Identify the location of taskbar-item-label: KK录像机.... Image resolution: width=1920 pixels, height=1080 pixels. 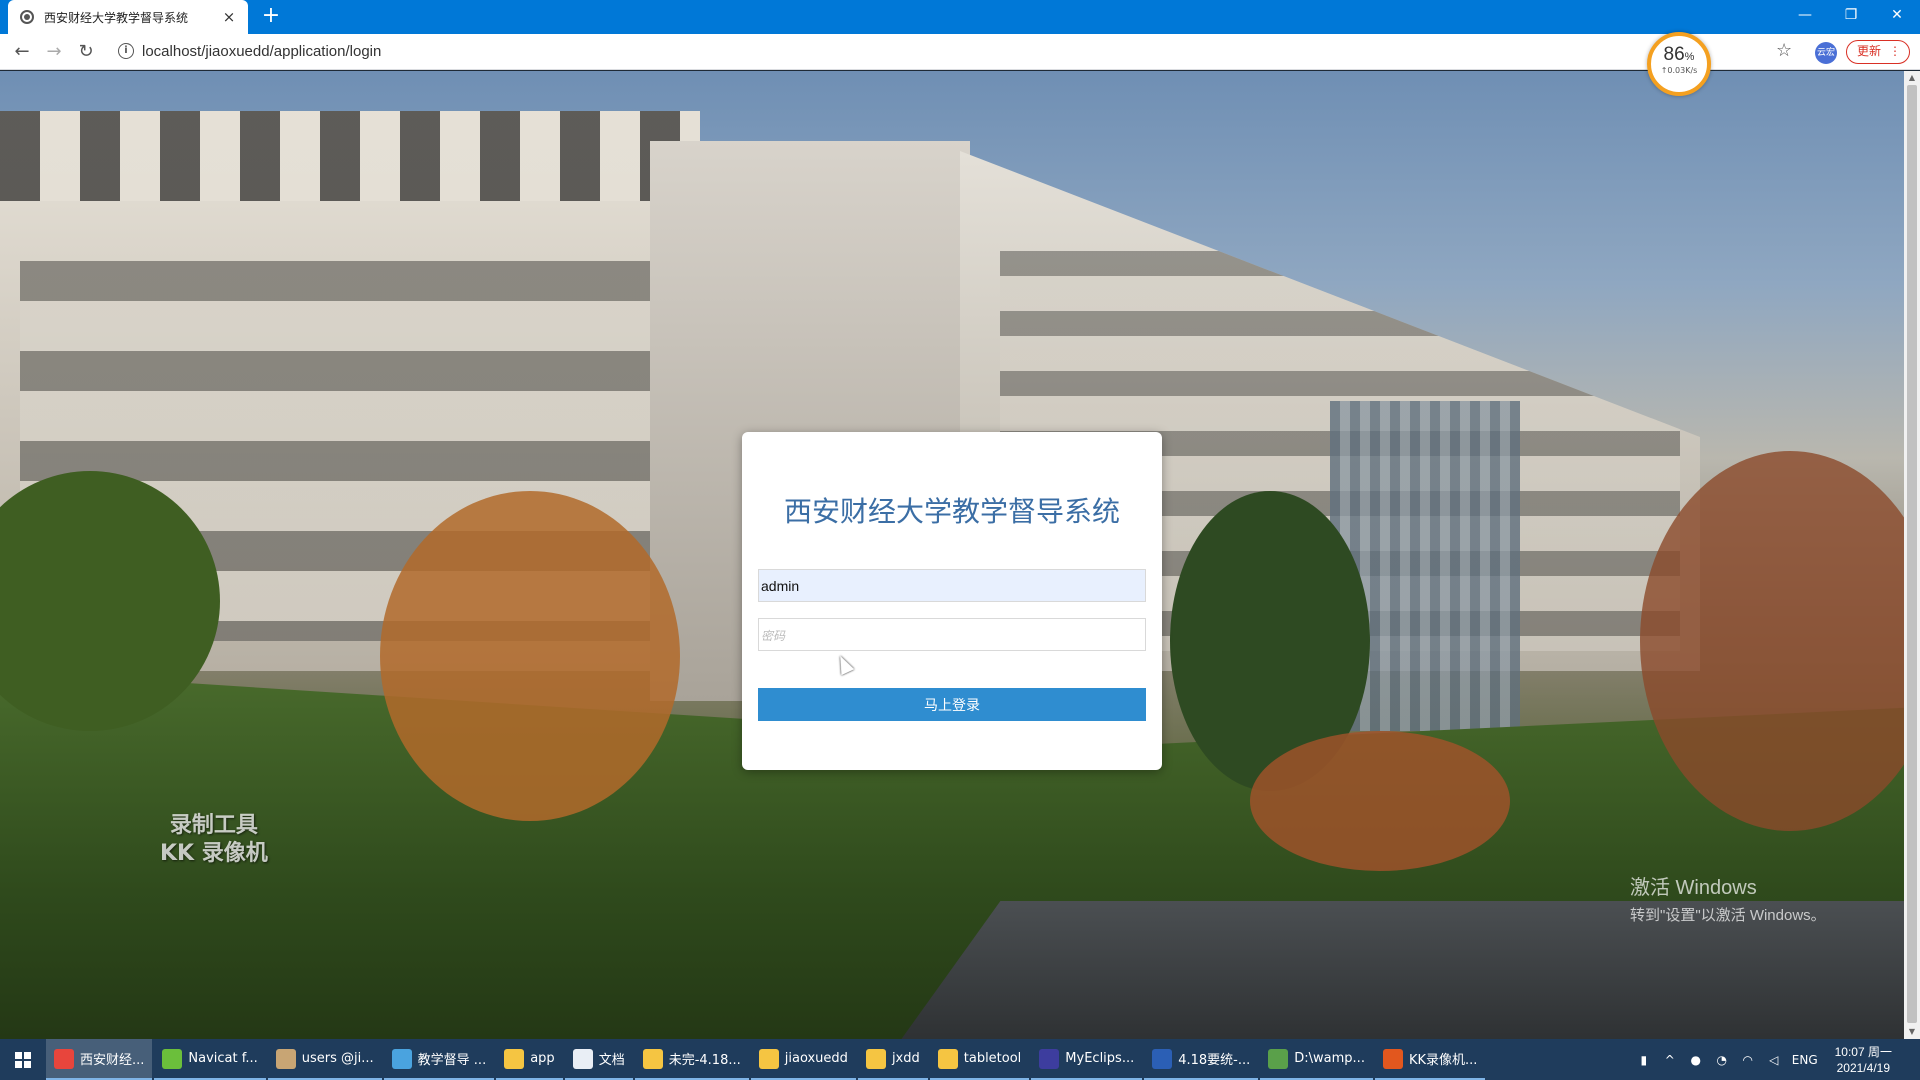
(1443, 1060).